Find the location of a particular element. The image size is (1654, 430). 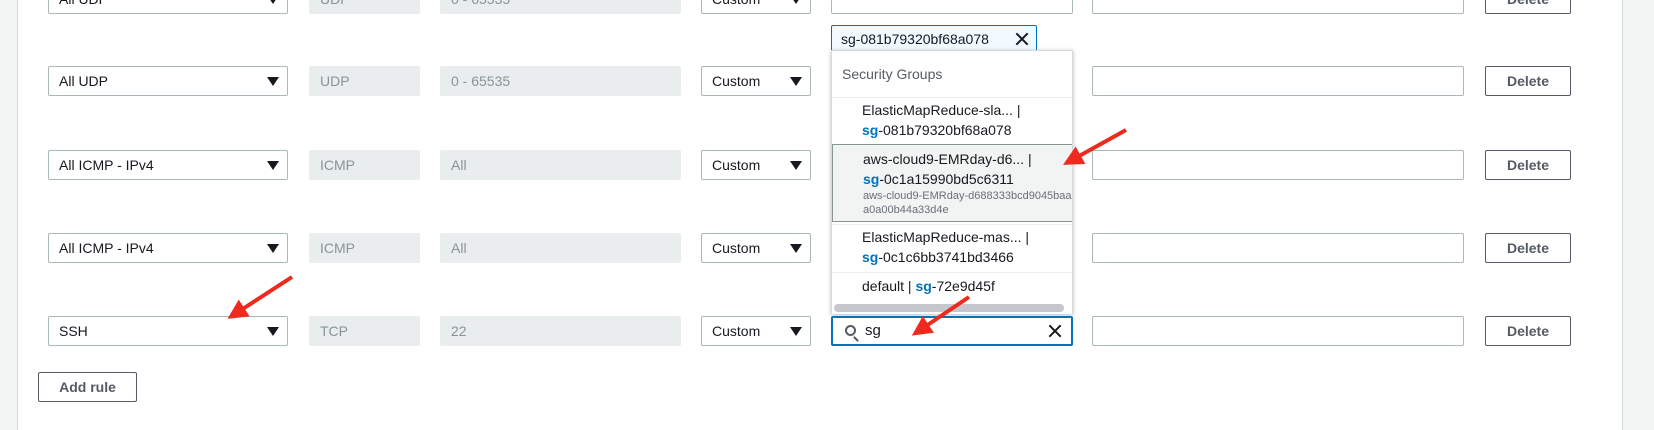

option-name: aws-cloud9-EMRday-d6... | is located at coordinates (947, 159).